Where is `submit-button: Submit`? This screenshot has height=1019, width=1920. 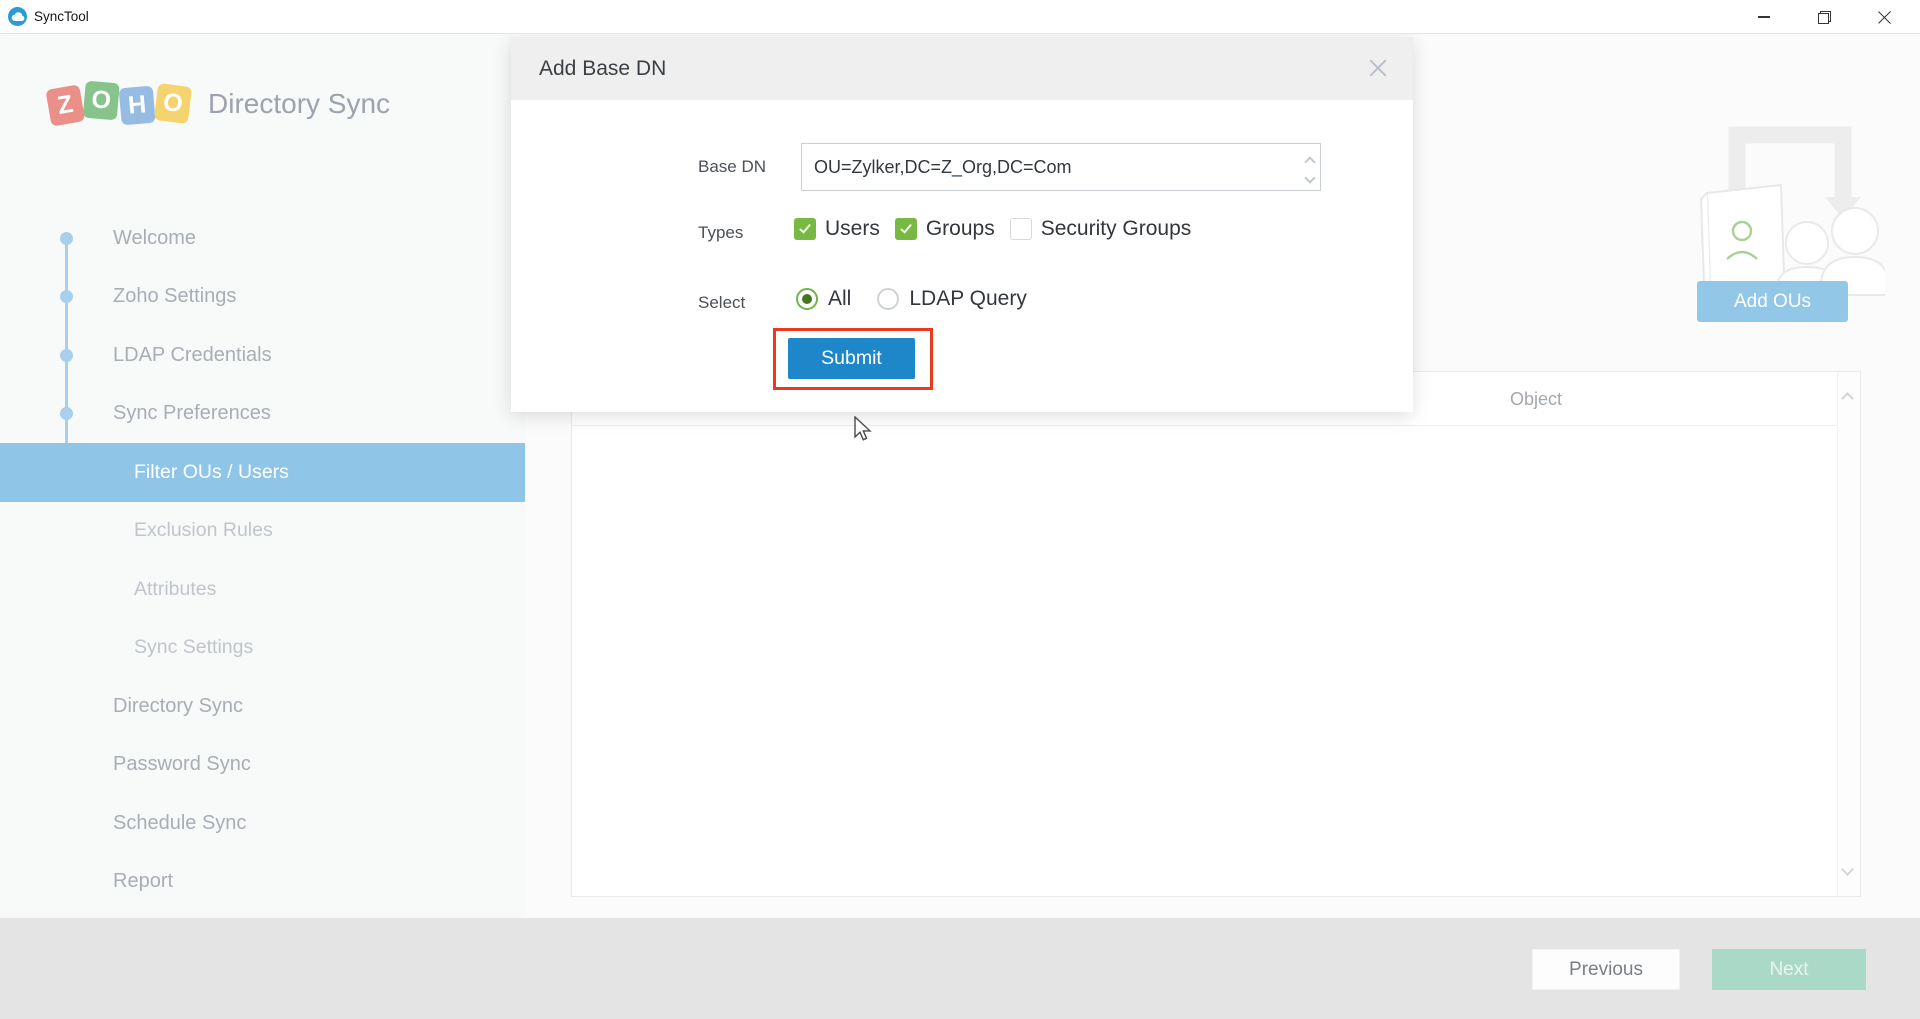 submit-button: Submit is located at coordinates (851, 358).